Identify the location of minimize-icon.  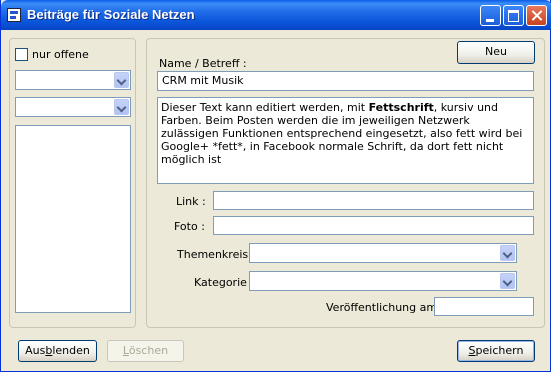
(490, 15).